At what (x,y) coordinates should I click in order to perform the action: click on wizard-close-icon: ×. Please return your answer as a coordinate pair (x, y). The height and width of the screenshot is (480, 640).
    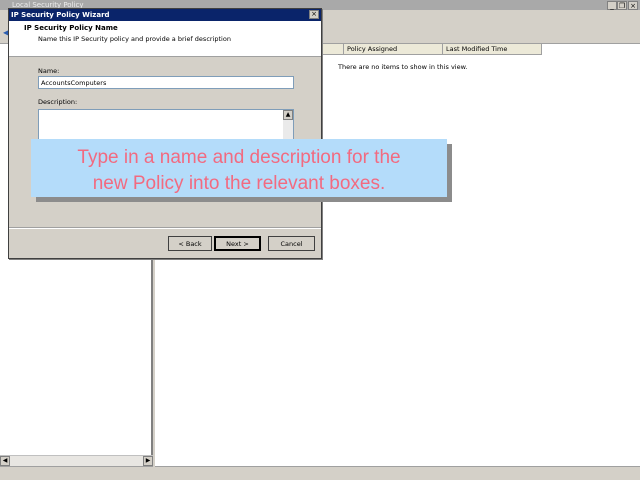
    Looking at the image, I should click on (314, 14).